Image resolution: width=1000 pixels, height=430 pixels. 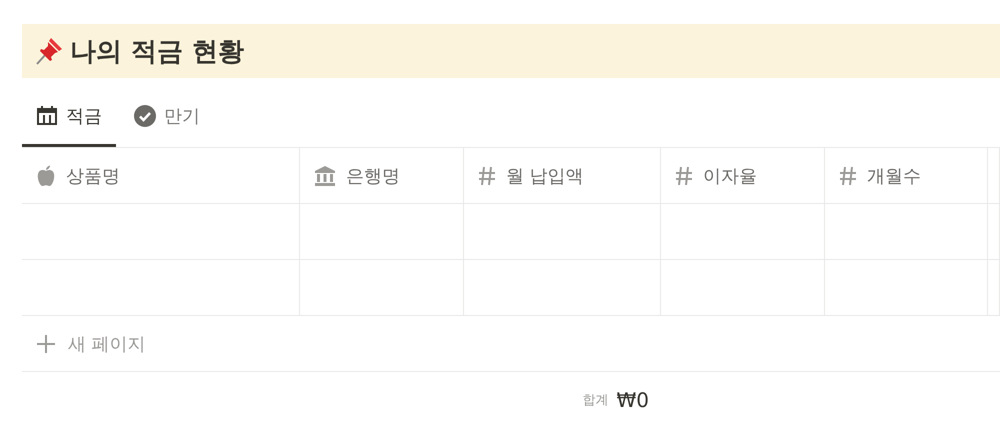 I want to click on calendar-icon, so click(x=47, y=116).